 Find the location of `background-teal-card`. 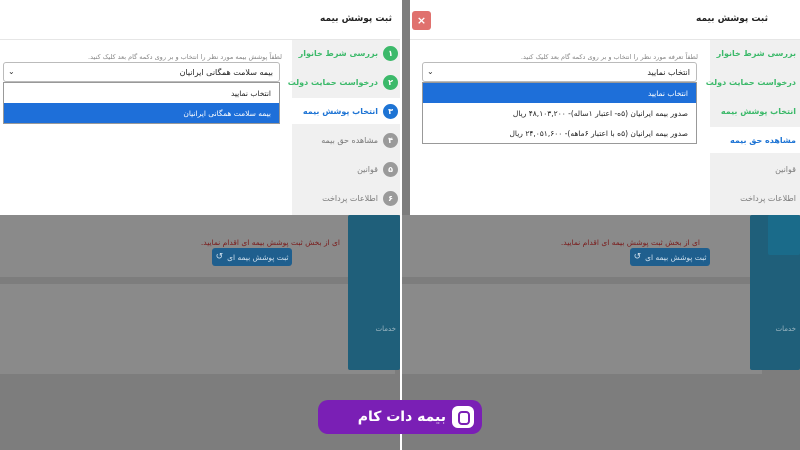

background-teal-card is located at coordinates (784, 235).